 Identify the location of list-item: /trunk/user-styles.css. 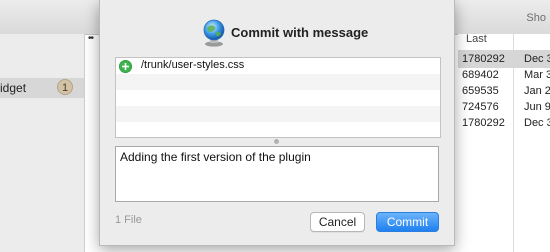
(278, 66).